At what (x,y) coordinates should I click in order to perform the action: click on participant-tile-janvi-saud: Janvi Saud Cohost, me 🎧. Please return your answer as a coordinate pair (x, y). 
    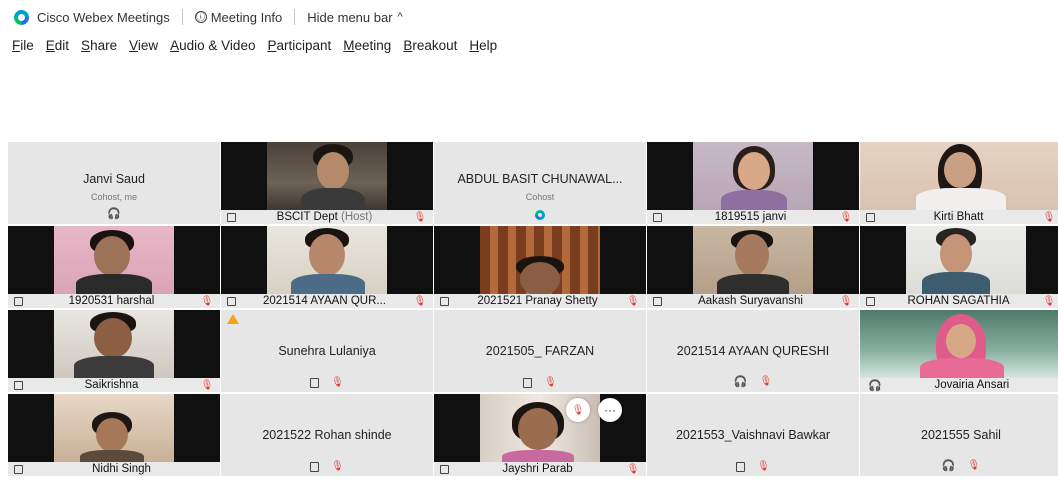
    Looking at the image, I should click on (114, 183).